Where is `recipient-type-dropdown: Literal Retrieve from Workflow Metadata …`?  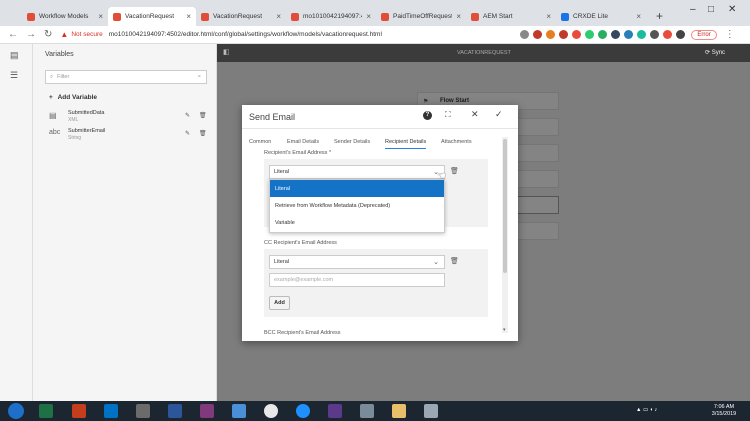 recipient-type-dropdown: Literal Retrieve from Workflow Metadata … is located at coordinates (357, 206).